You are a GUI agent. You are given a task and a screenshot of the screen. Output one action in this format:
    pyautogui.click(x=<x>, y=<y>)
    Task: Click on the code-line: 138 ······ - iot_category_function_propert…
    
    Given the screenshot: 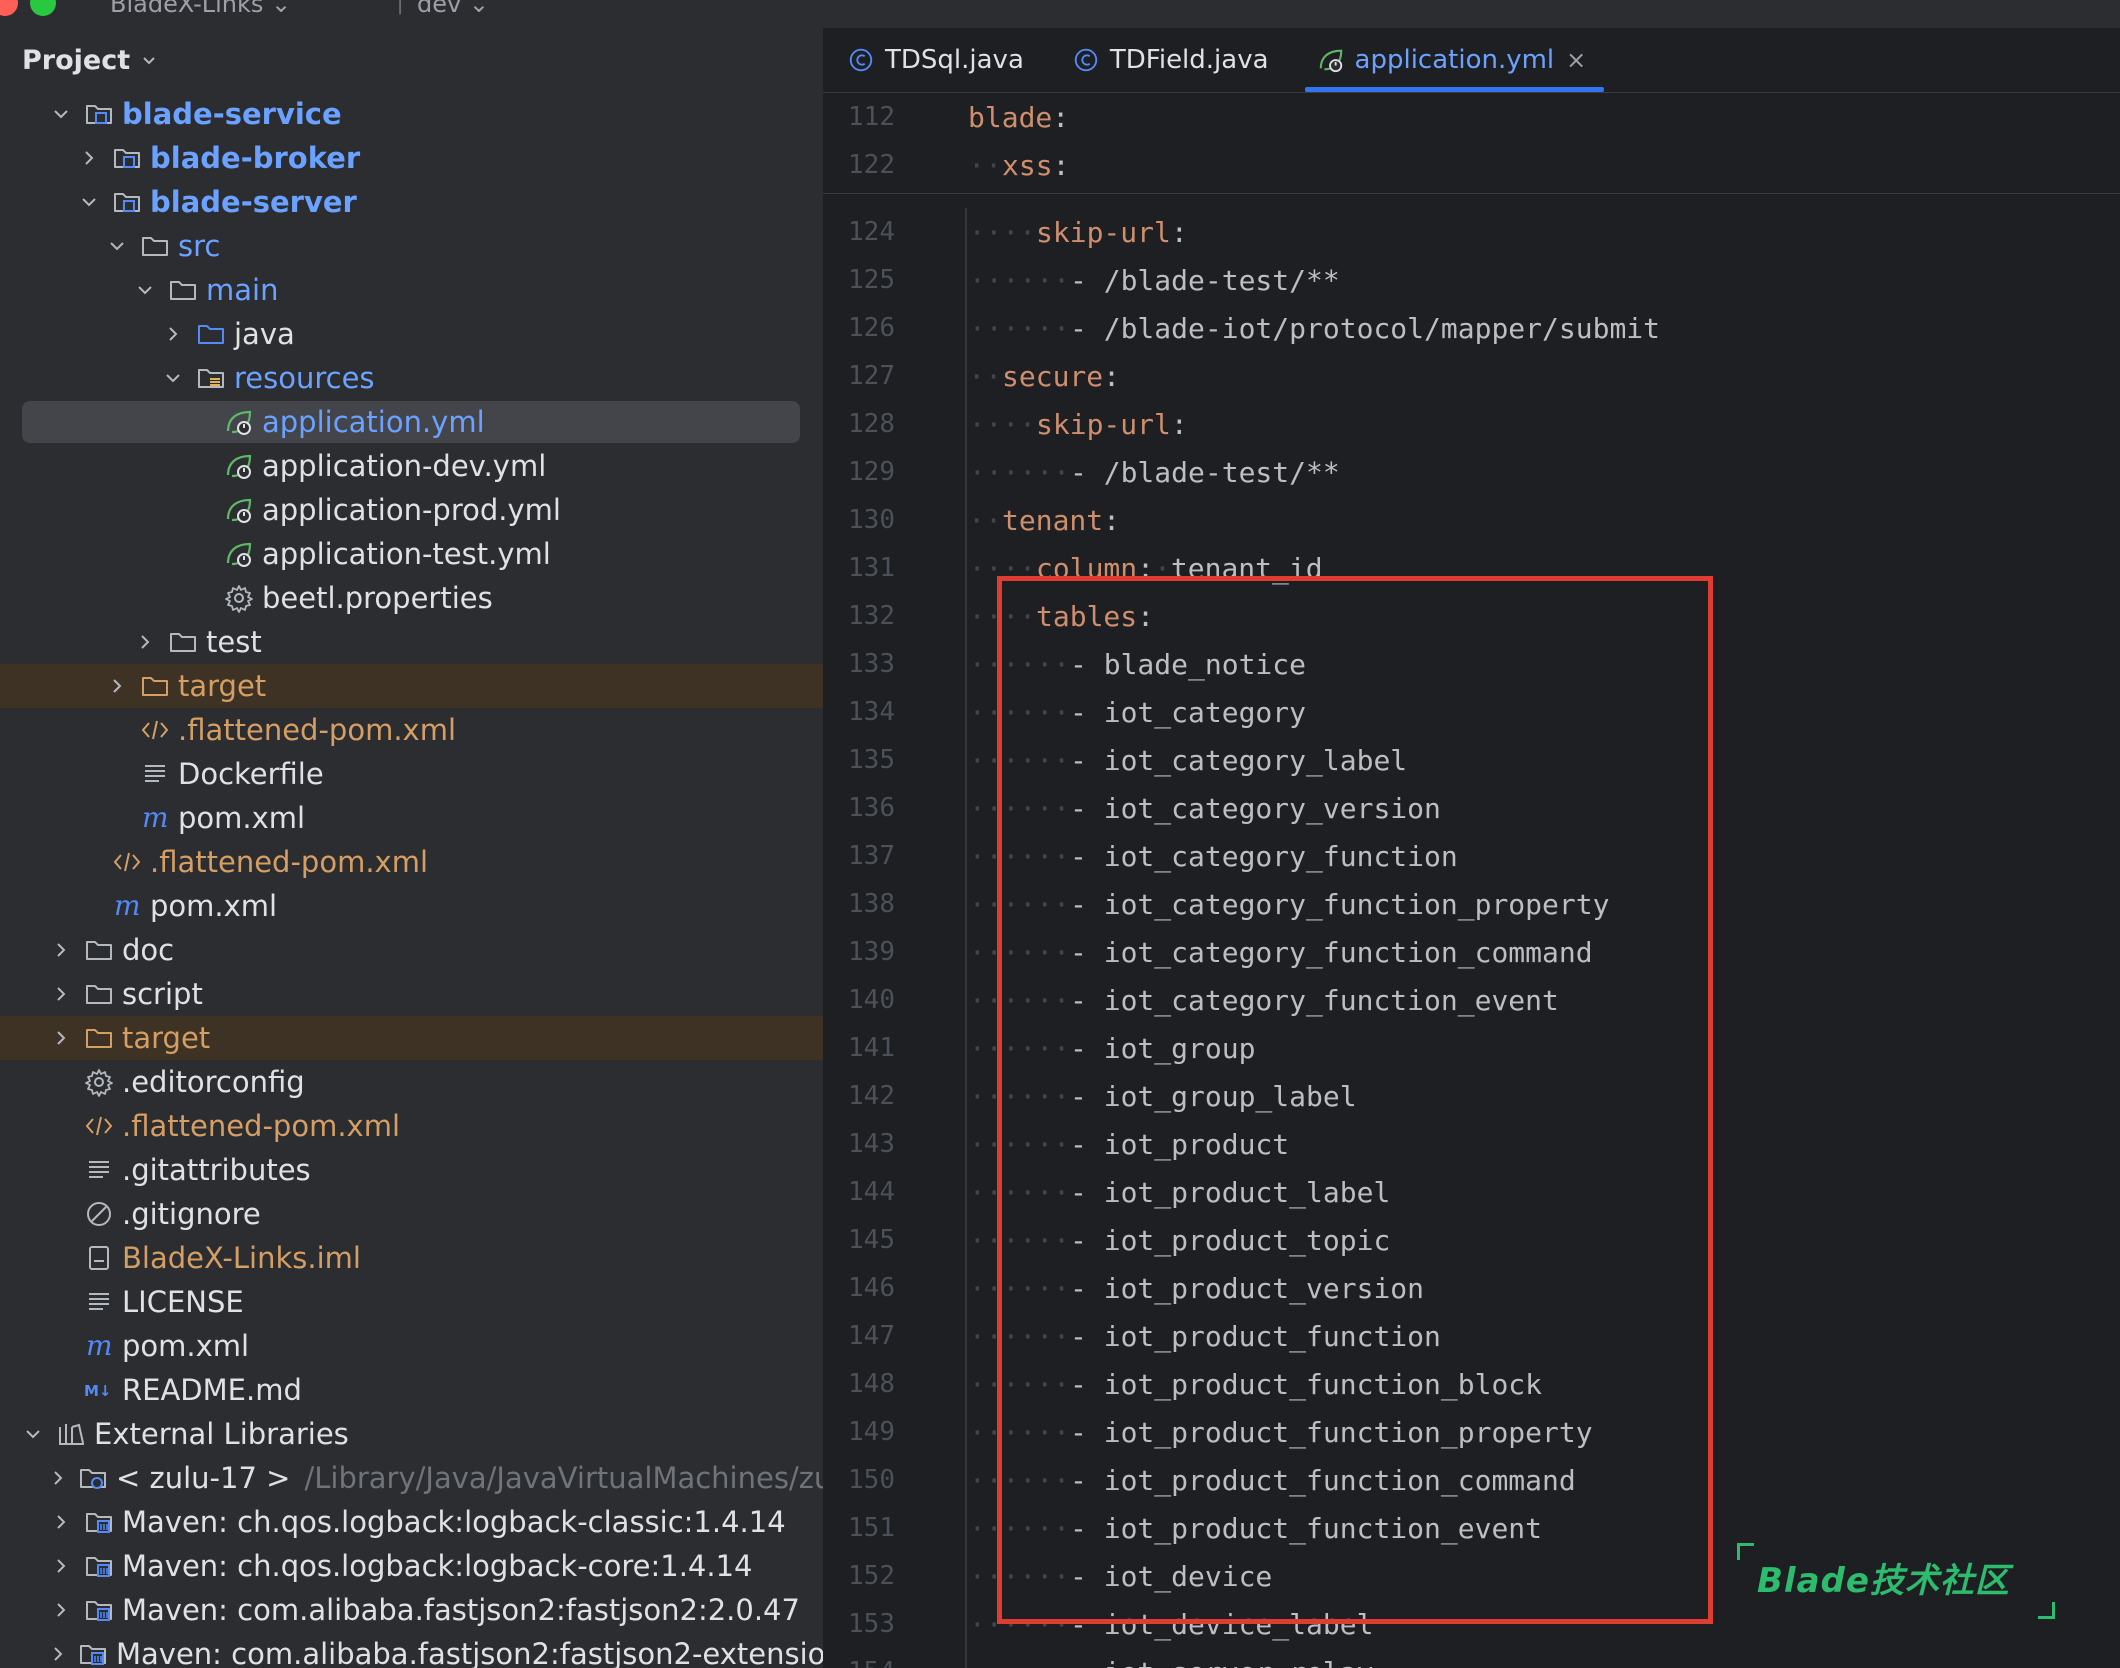 What is the action you would take?
    pyautogui.click(x=1471, y=904)
    